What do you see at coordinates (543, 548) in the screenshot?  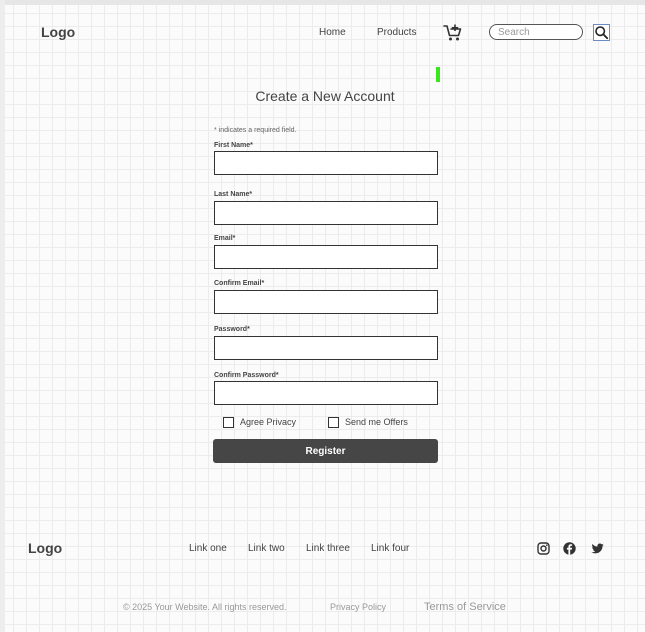 I see `instagram-icon` at bounding box center [543, 548].